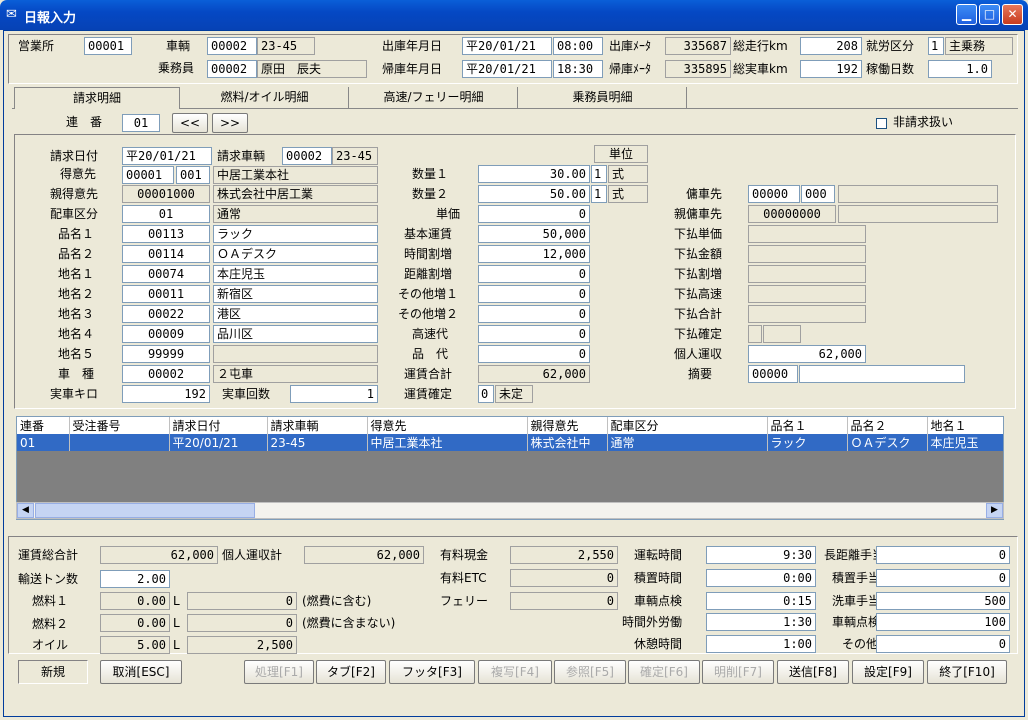  Describe the element at coordinates (295, 294) in the screenshot. I see `chimei2-field: 新宿区` at that location.